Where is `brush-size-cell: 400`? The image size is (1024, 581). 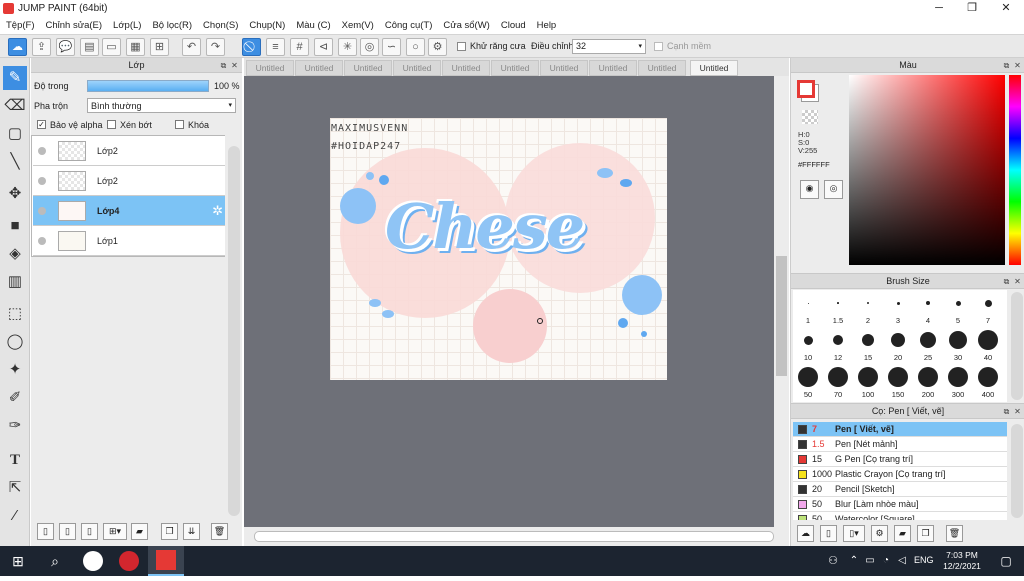
brush-size-cell: 400 is located at coordinates (988, 382).